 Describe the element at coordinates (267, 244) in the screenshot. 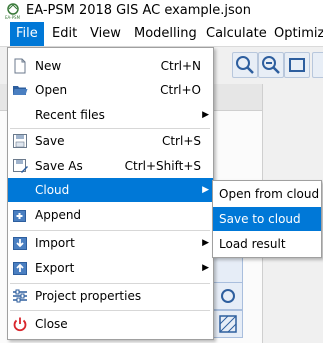

I see `cloud-load-result: Load result` at that location.